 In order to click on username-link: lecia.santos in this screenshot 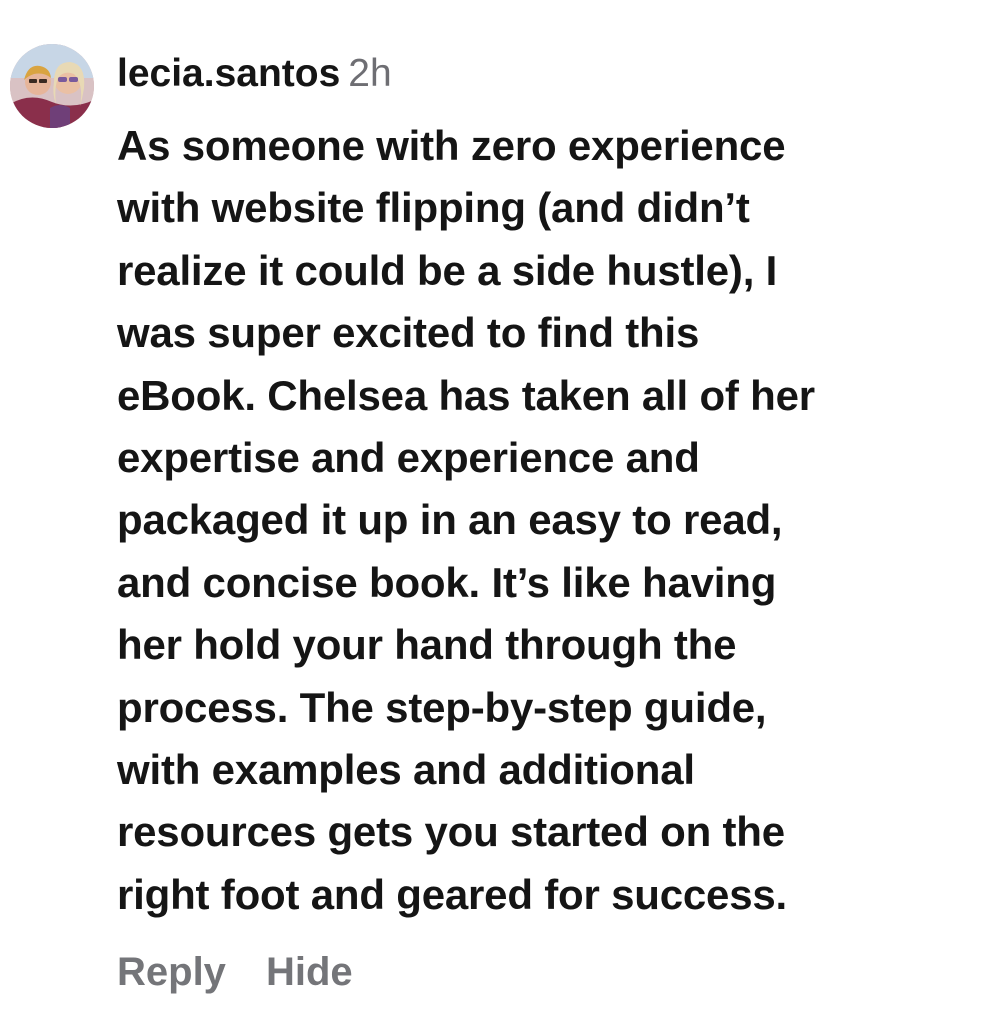, I will do `click(228, 73)`.